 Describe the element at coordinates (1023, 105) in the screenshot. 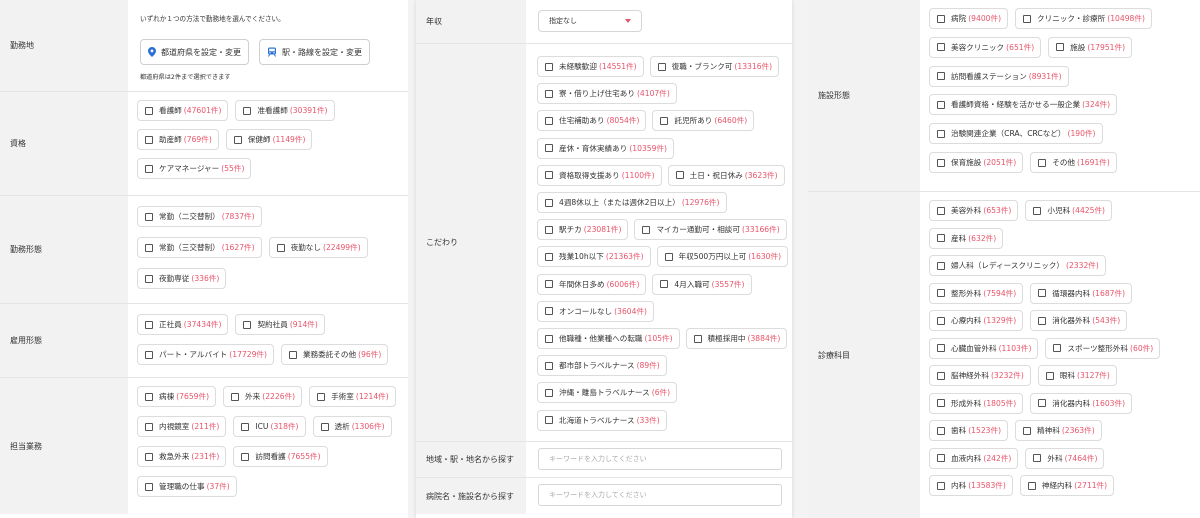

I see `checkbox-option: 看護師資格・経験を活かせる一般企業 (324件)` at that location.